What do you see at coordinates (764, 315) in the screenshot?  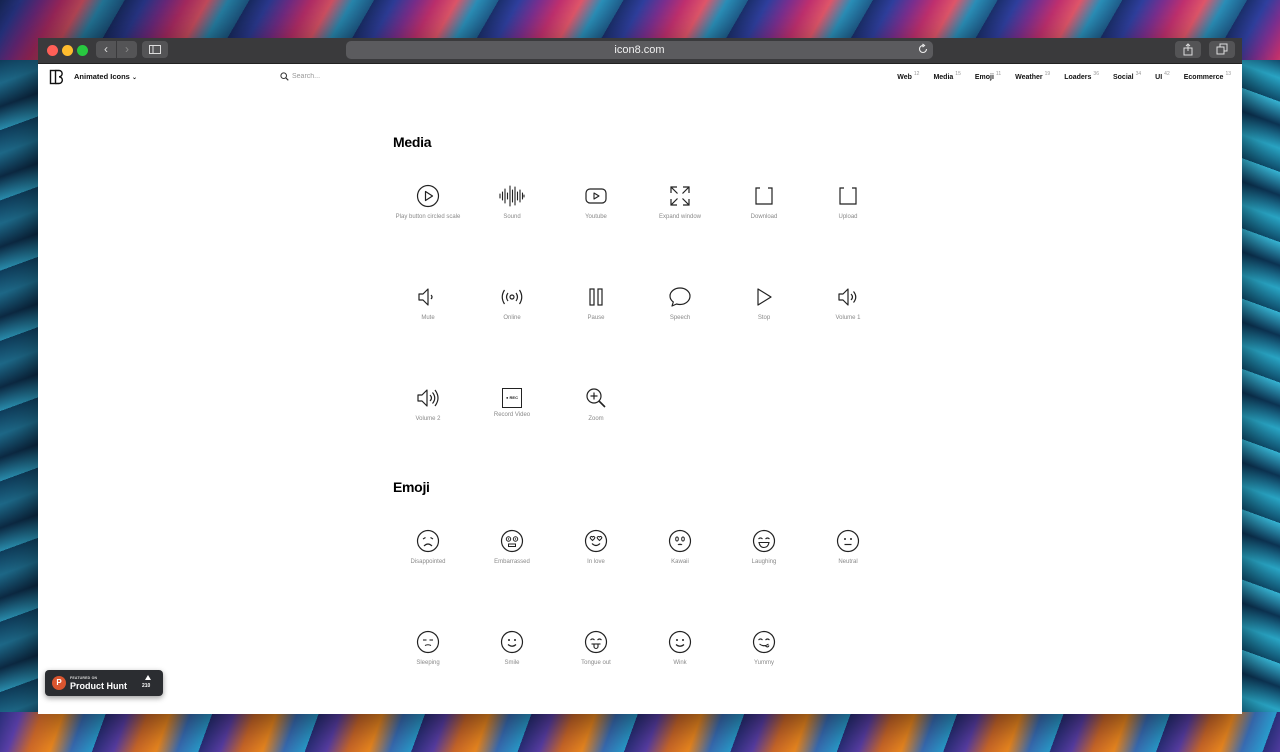 I see `icon-card-stop: Stop` at bounding box center [764, 315].